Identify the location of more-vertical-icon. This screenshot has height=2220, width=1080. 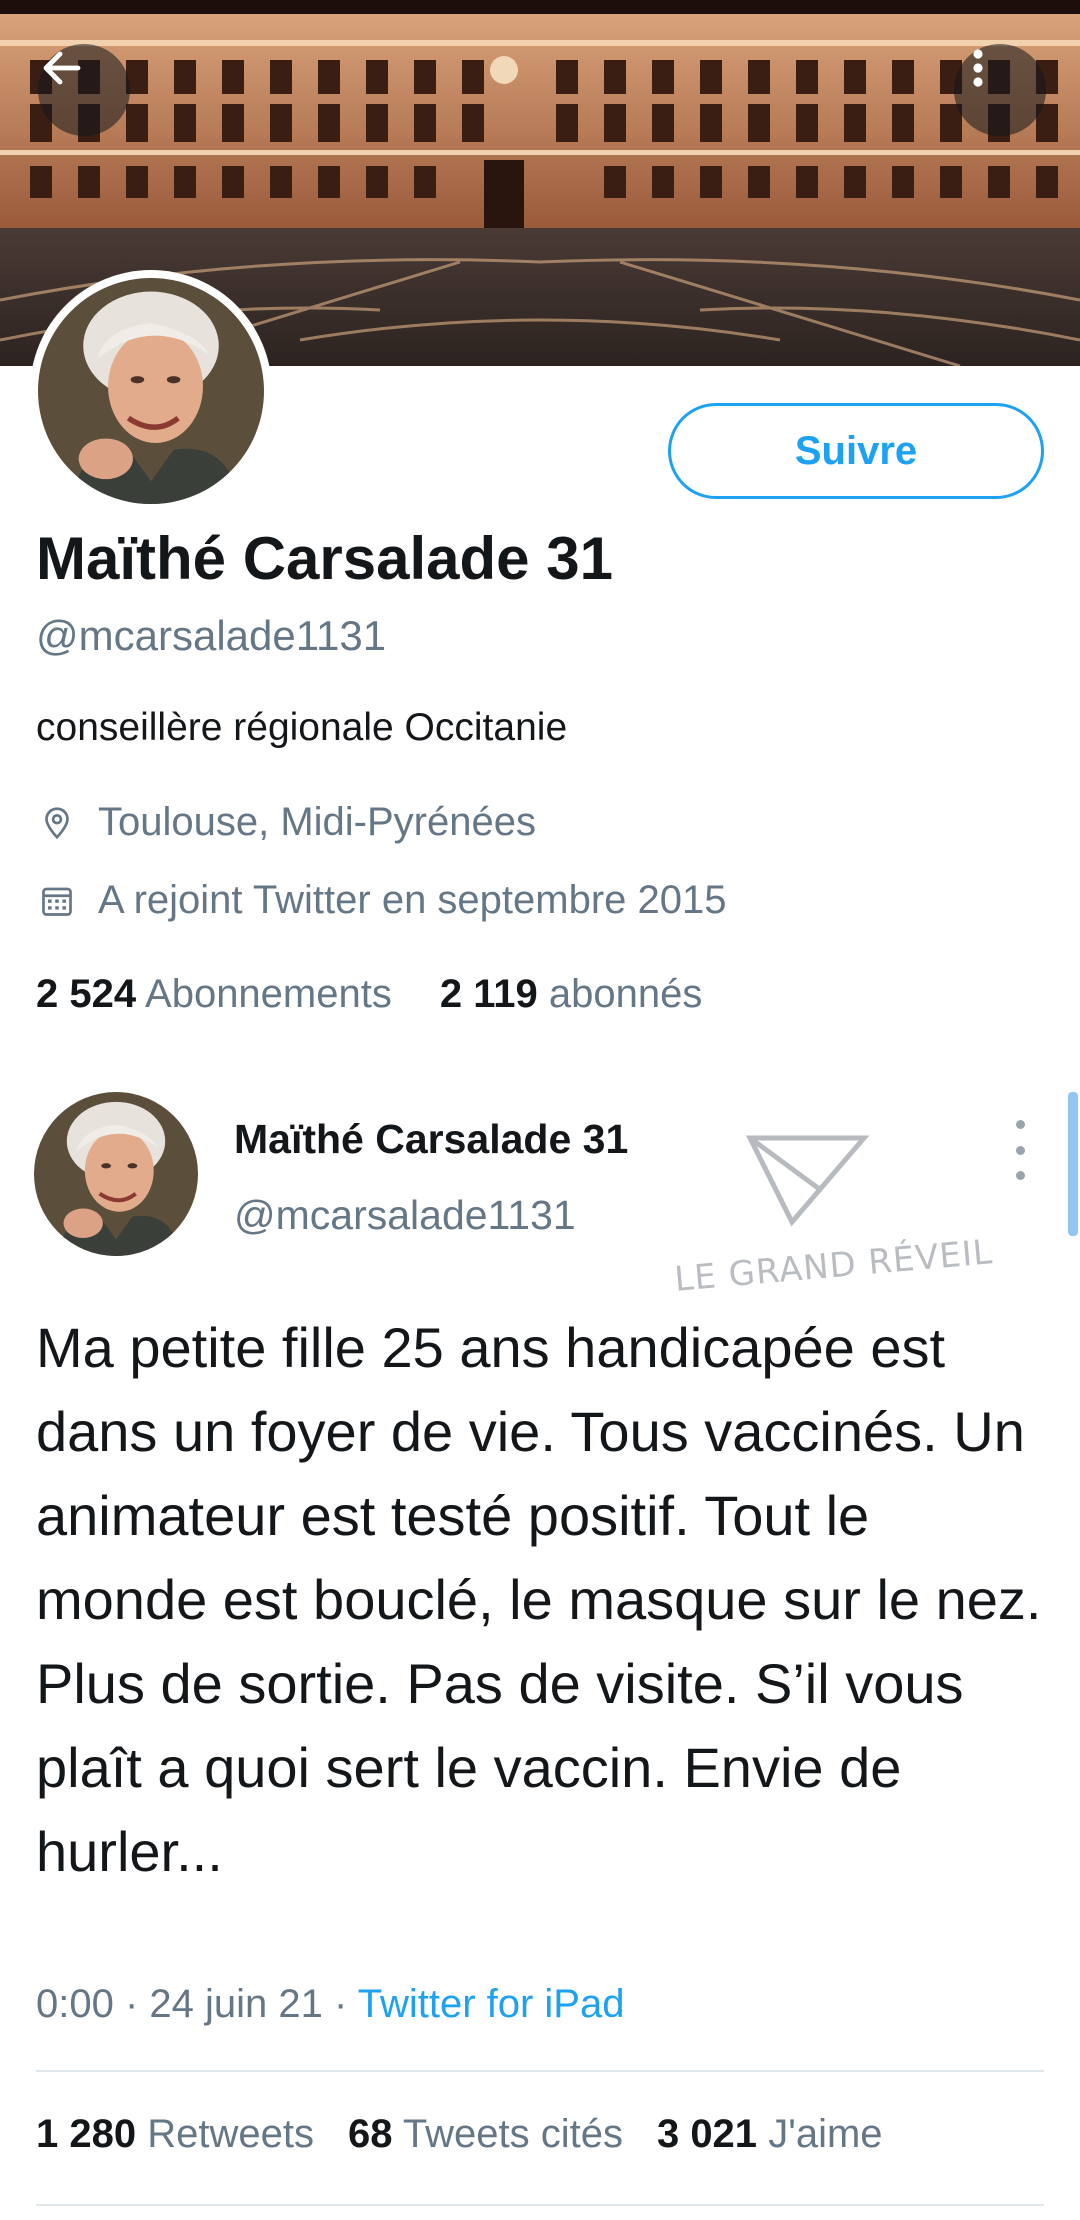
(978, 68).